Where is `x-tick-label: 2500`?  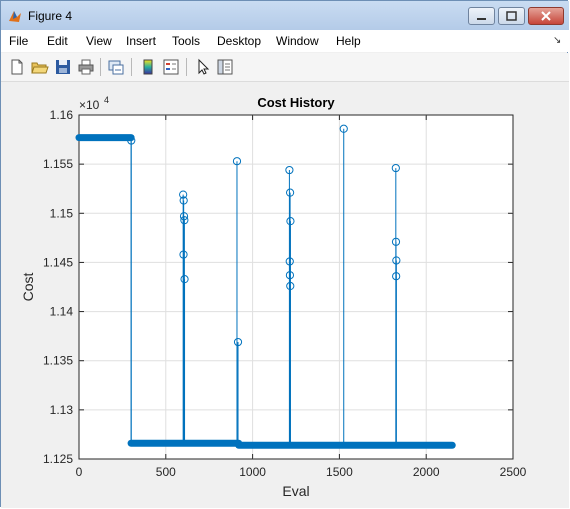
x-tick-label: 2500 is located at coordinates (513, 472).